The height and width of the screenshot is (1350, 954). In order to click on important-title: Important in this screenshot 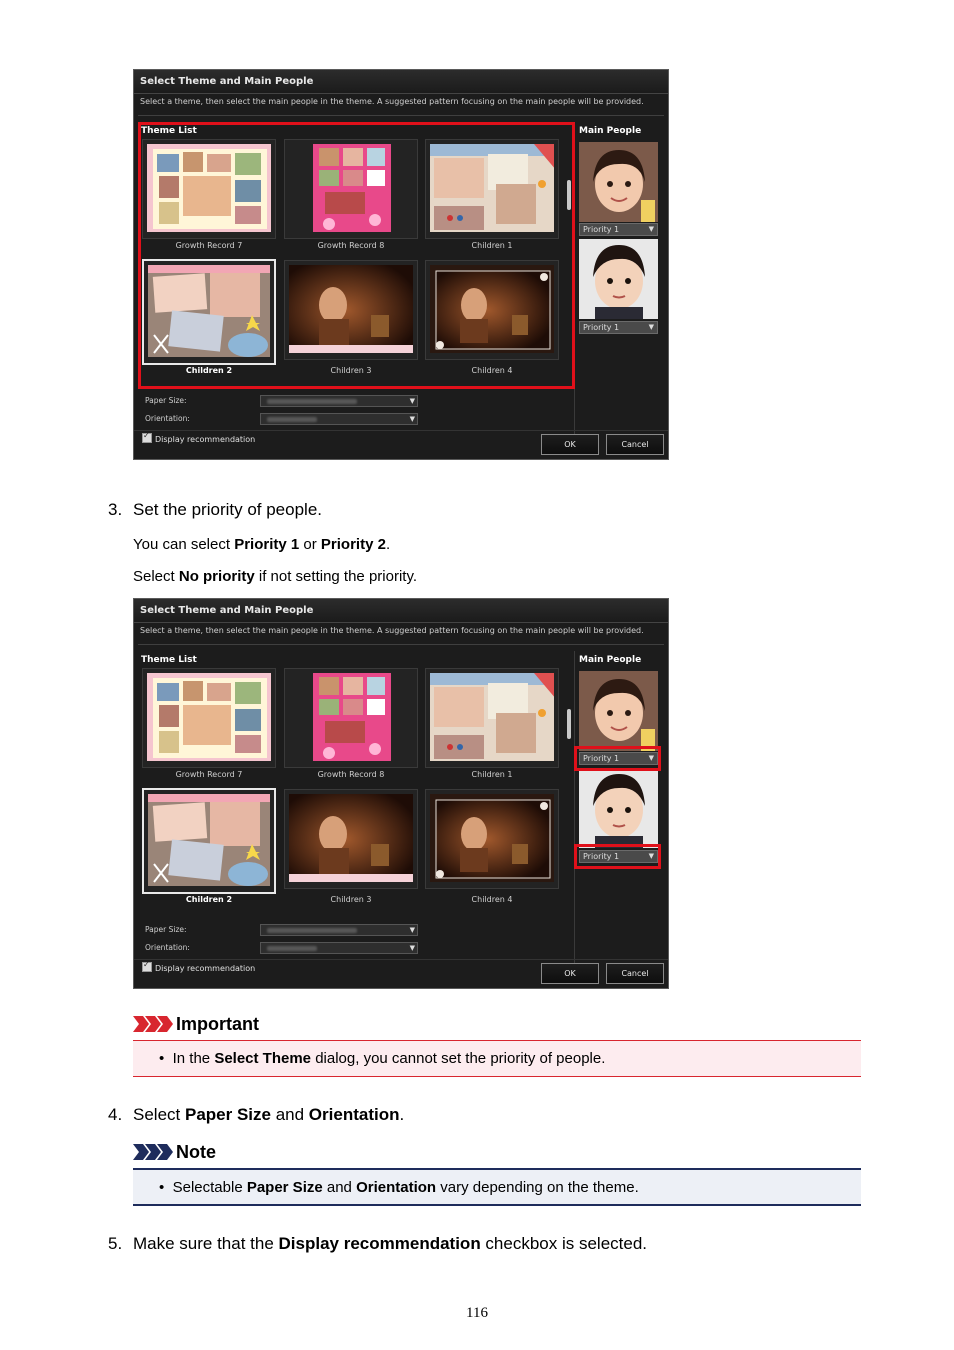, I will do `click(217, 1024)`.